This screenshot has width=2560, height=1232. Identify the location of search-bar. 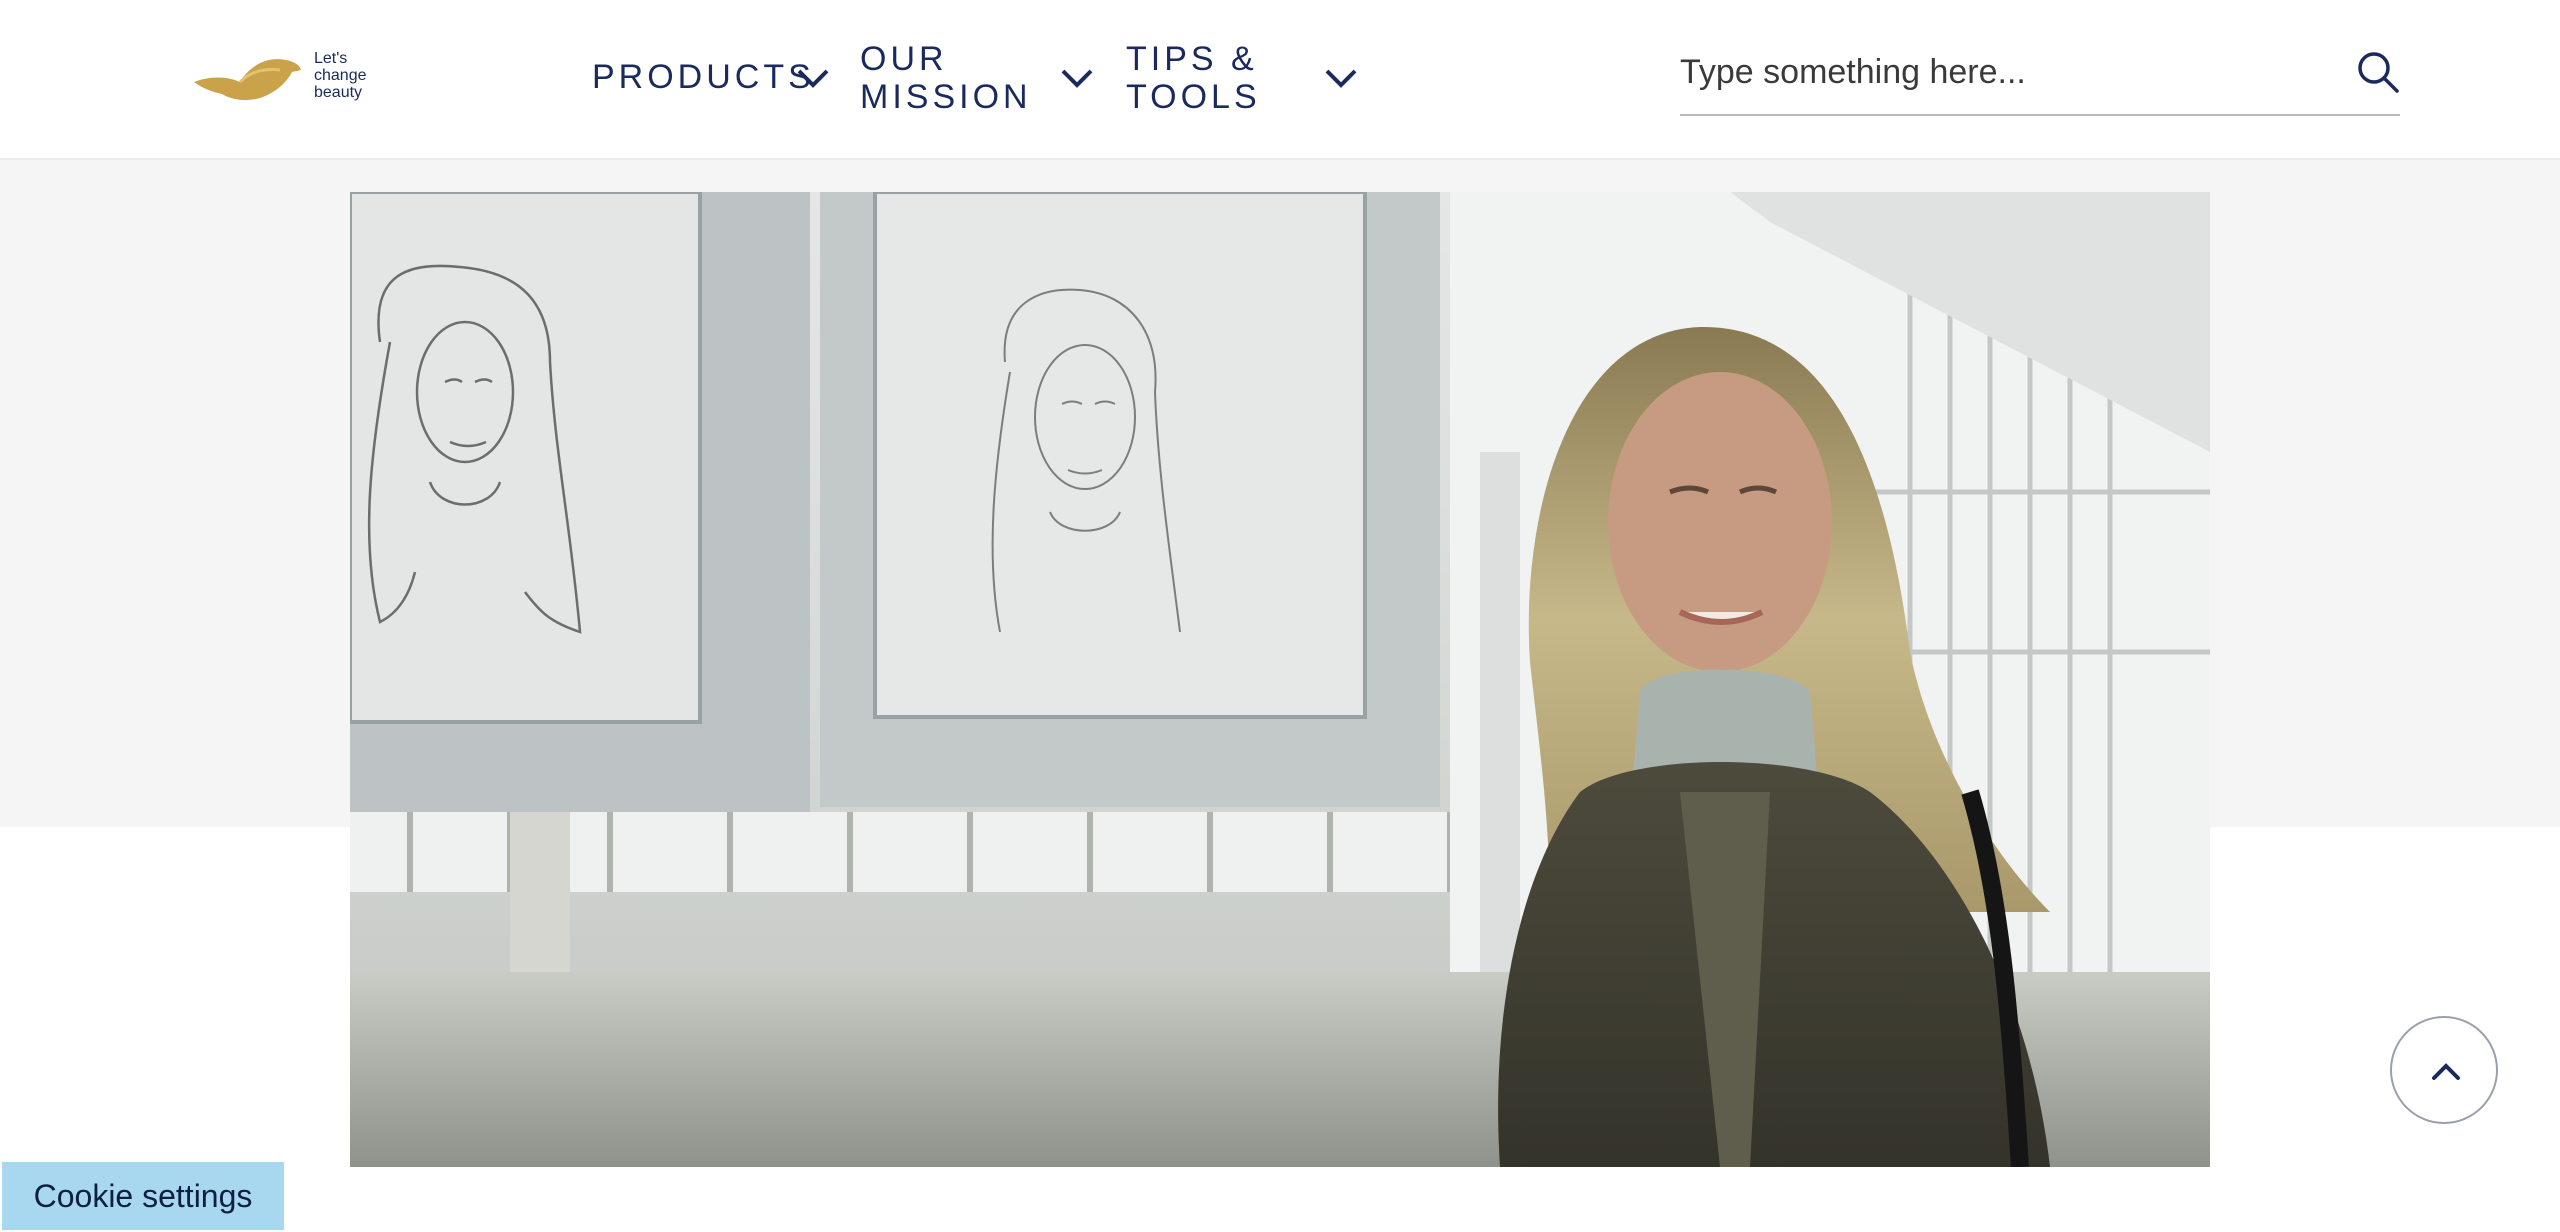
(2040, 76).